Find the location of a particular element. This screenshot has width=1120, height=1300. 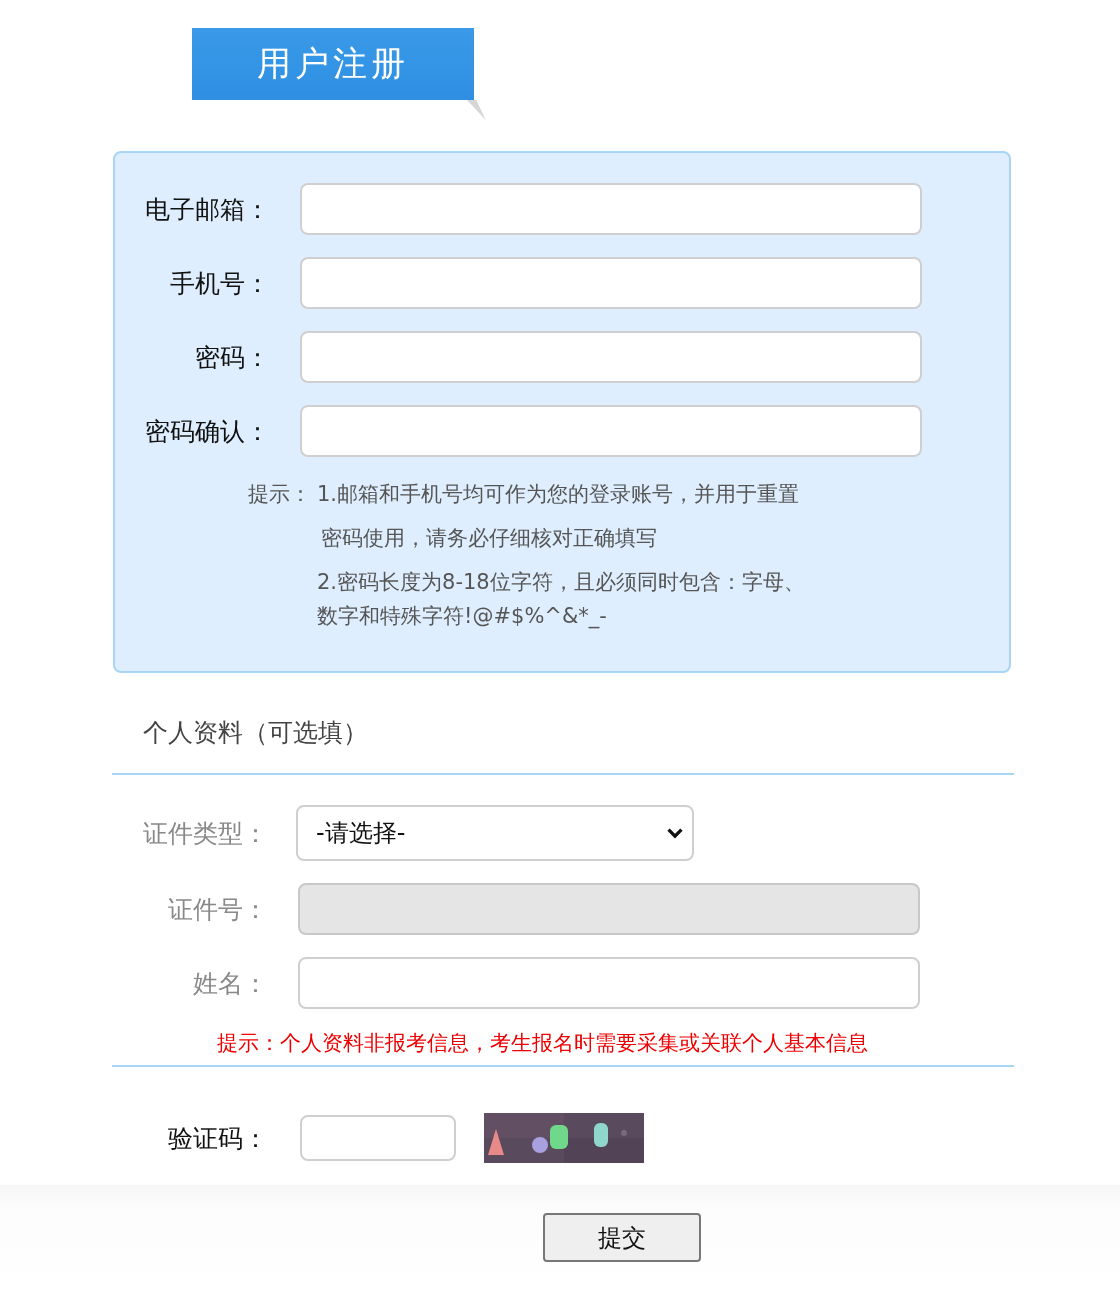

hint-text: 数字和特殊字符!@#$%^&*_- is located at coordinates (462, 617).